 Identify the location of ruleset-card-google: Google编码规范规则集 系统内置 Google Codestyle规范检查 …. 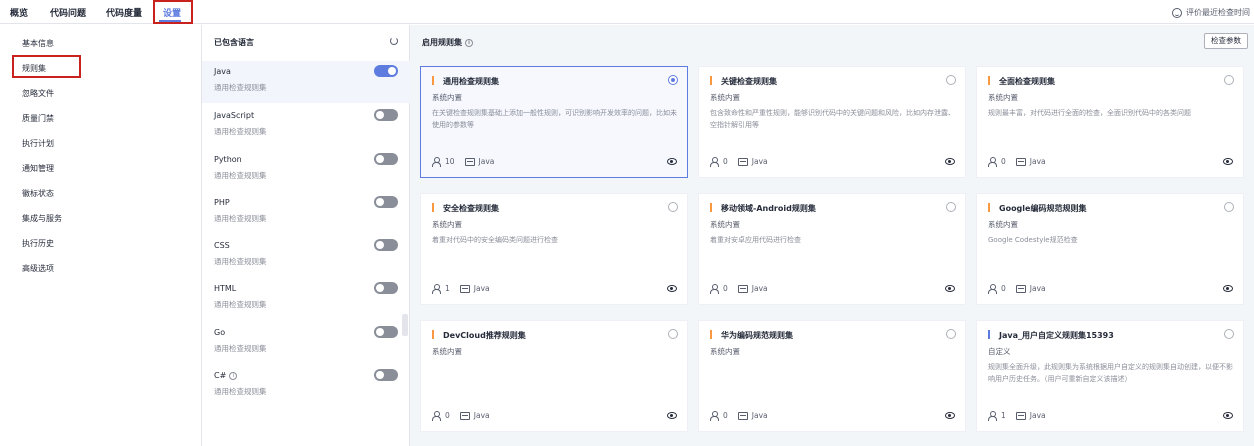
(1110, 249).